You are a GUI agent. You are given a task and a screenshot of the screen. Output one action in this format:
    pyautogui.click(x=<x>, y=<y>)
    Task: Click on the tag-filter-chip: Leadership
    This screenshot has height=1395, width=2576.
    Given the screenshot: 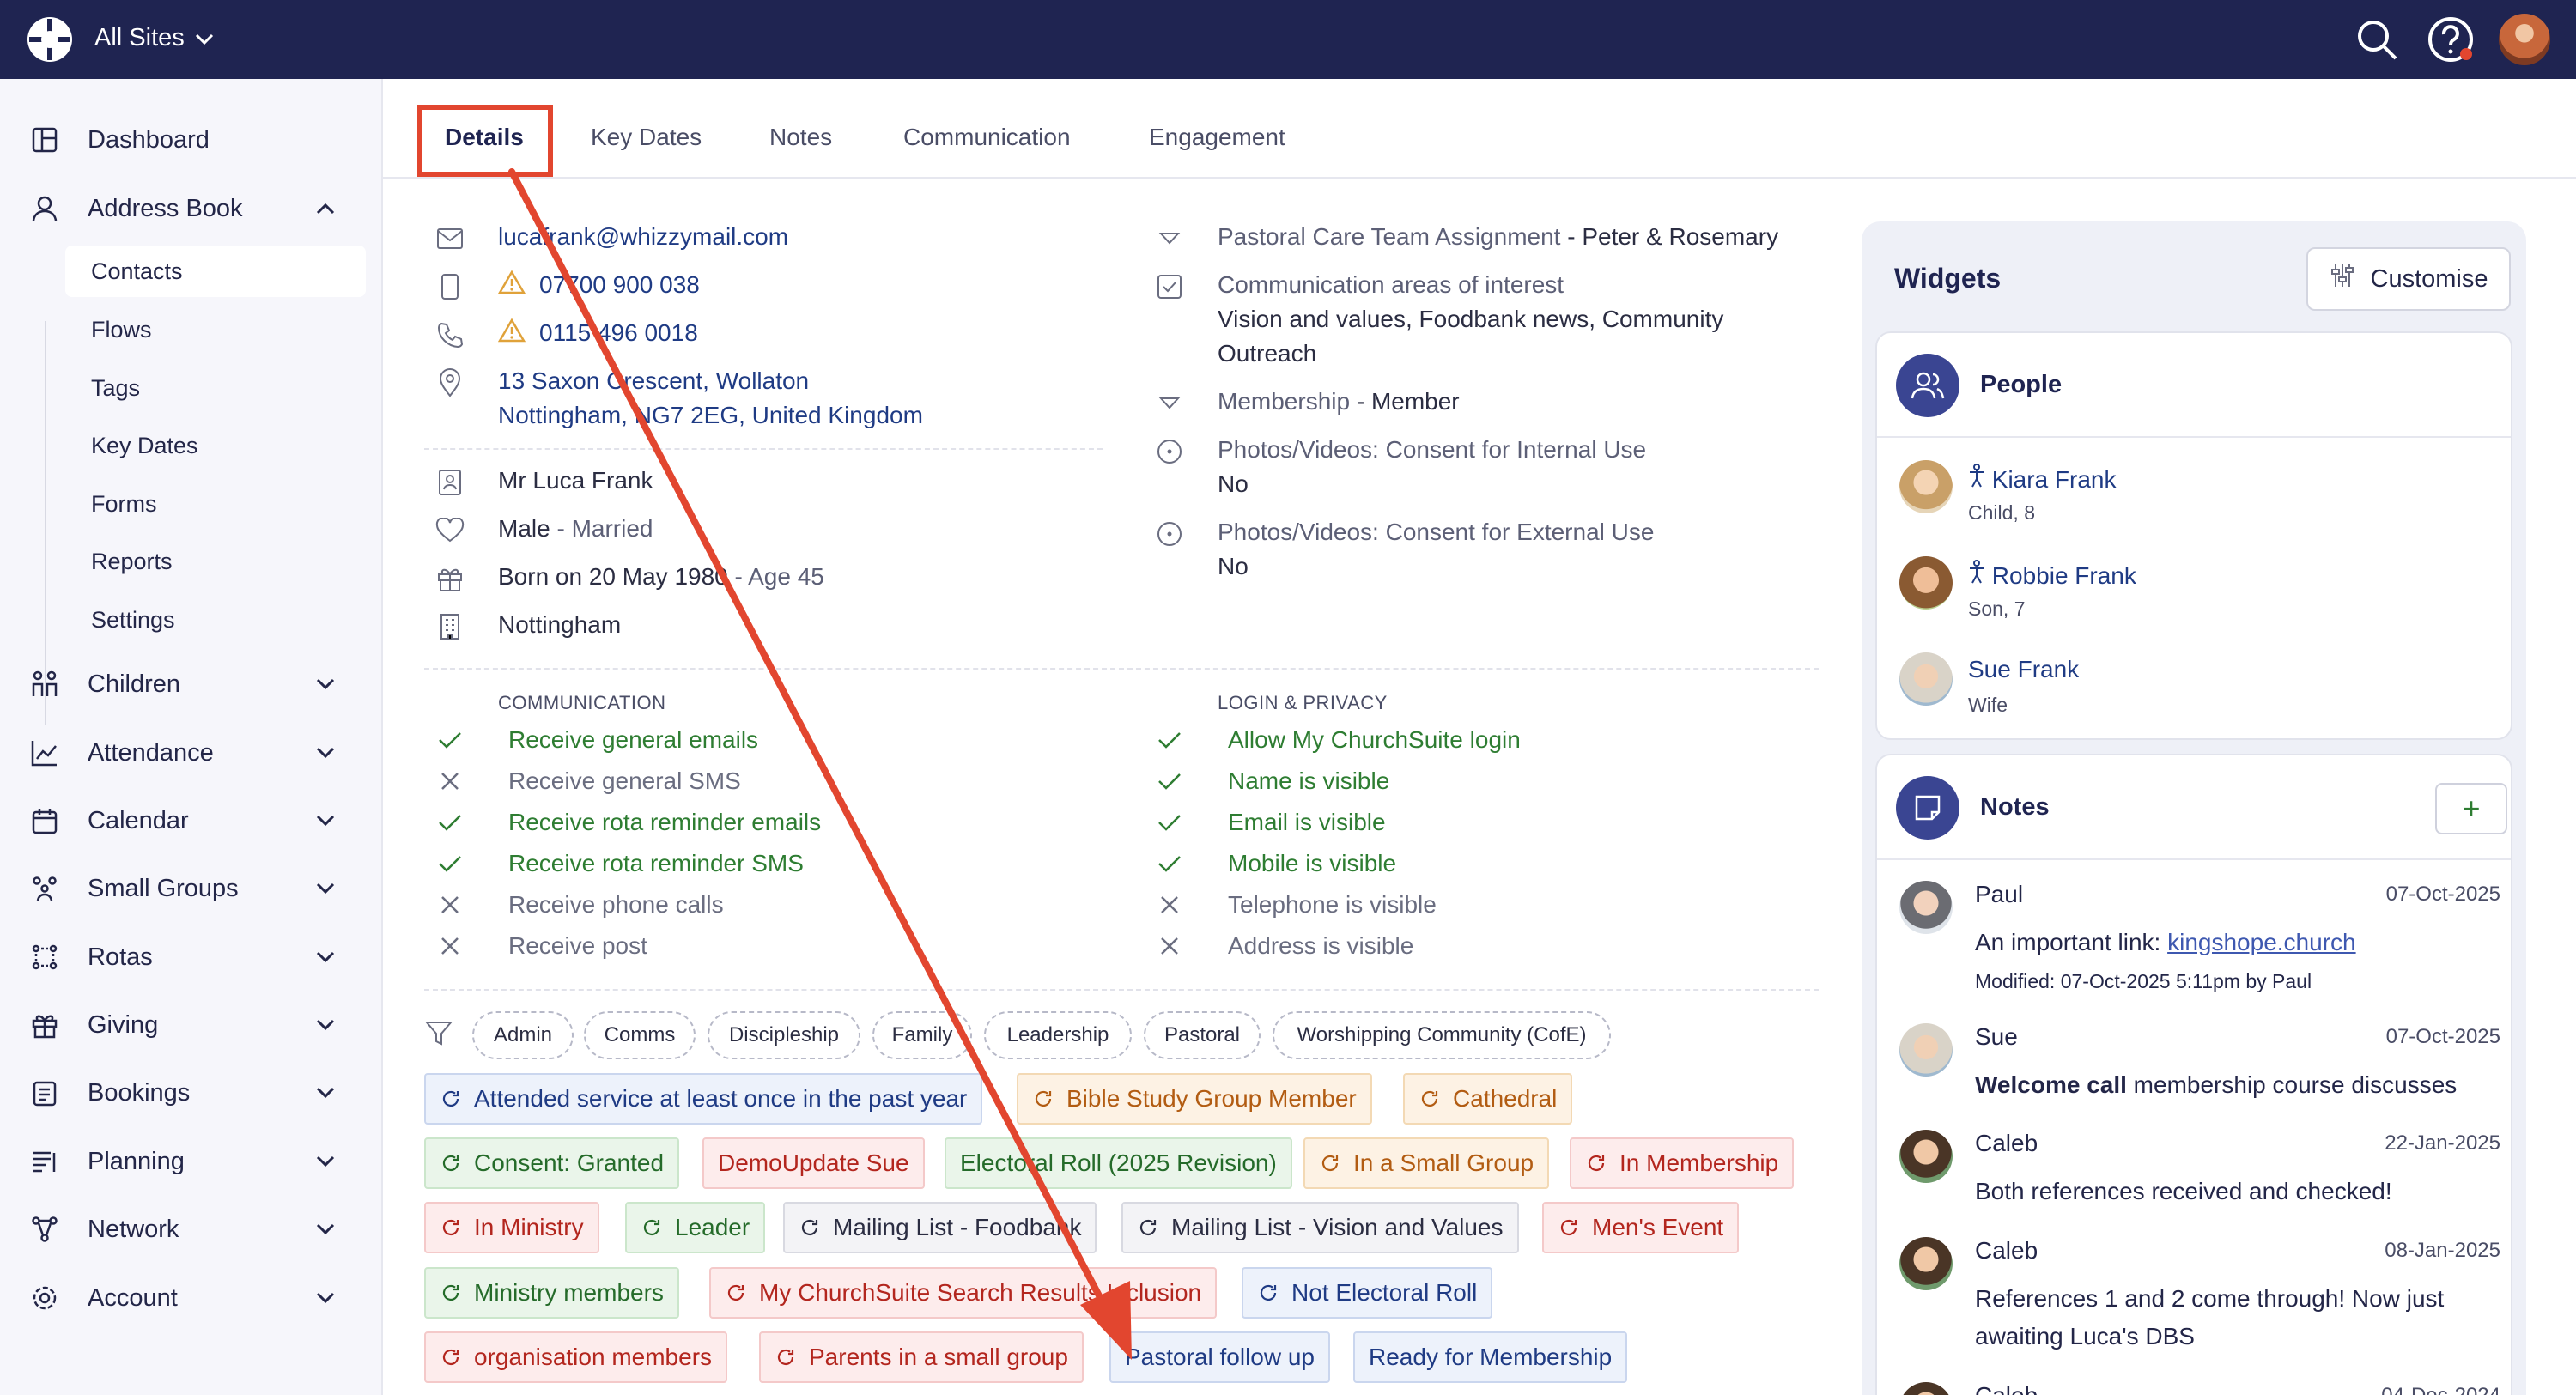 What is the action you would take?
    pyautogui.click(x=1058, y=1035)
    